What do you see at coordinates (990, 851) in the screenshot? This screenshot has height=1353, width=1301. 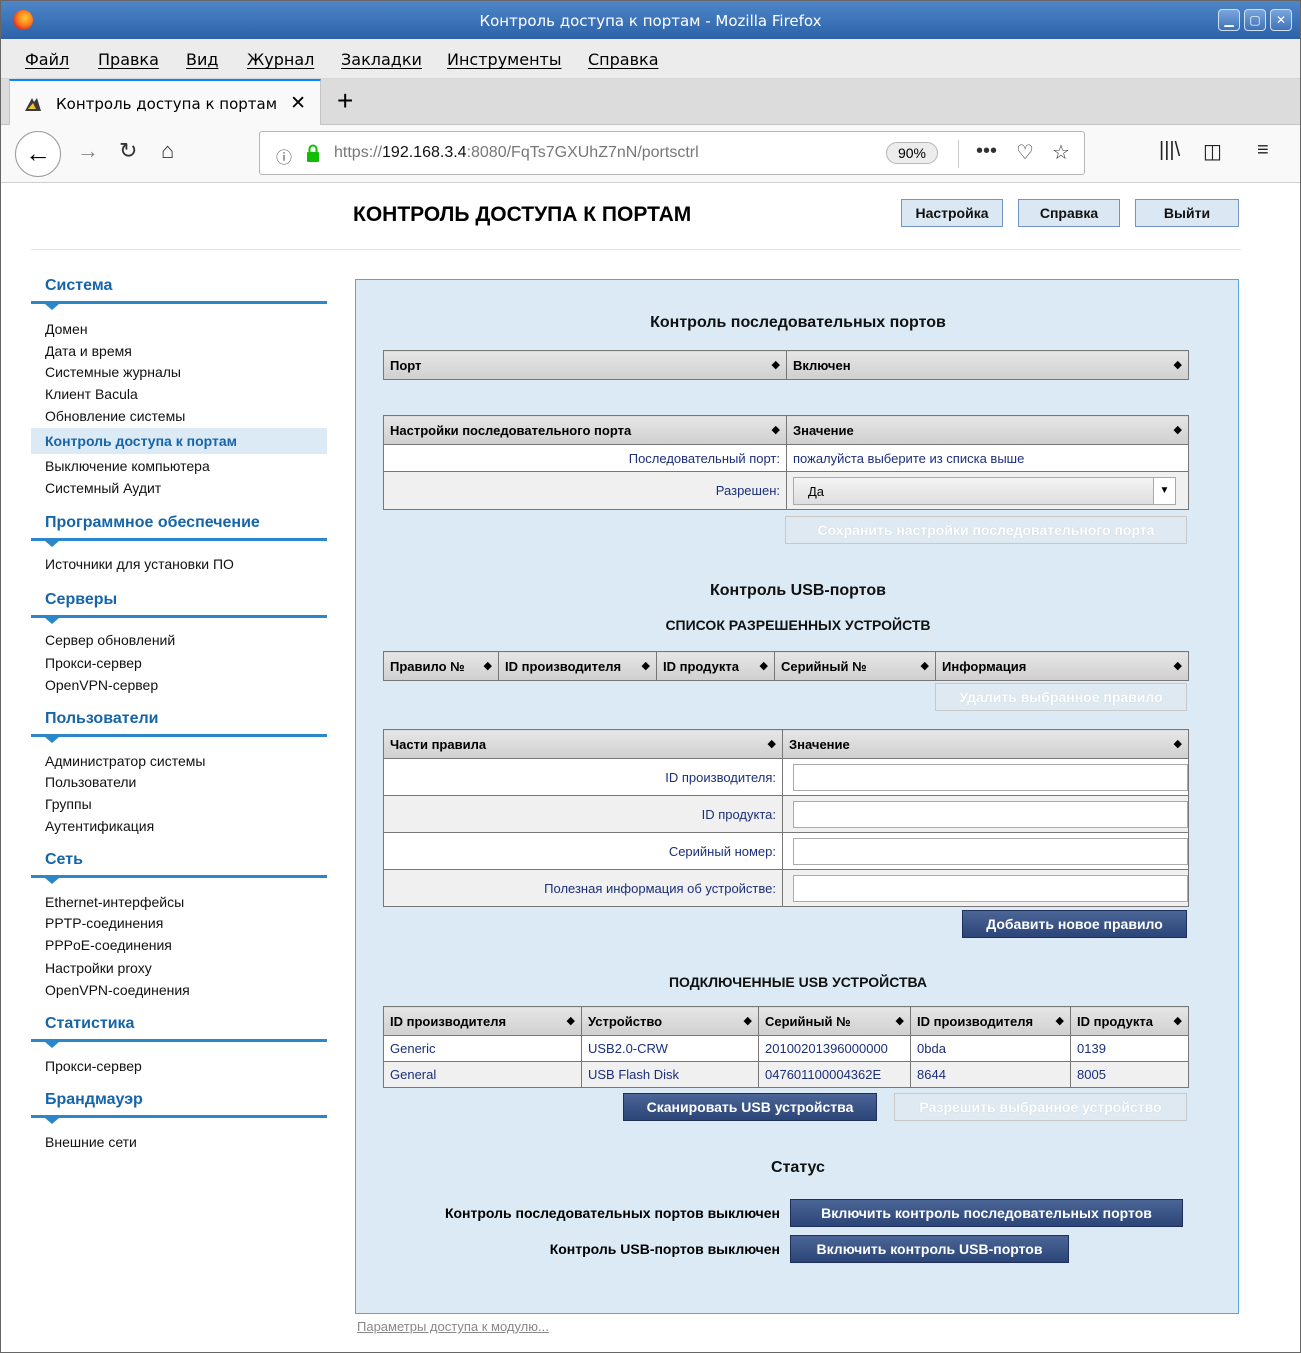 I see `serial-number-input` at bounding box center [990, 851].